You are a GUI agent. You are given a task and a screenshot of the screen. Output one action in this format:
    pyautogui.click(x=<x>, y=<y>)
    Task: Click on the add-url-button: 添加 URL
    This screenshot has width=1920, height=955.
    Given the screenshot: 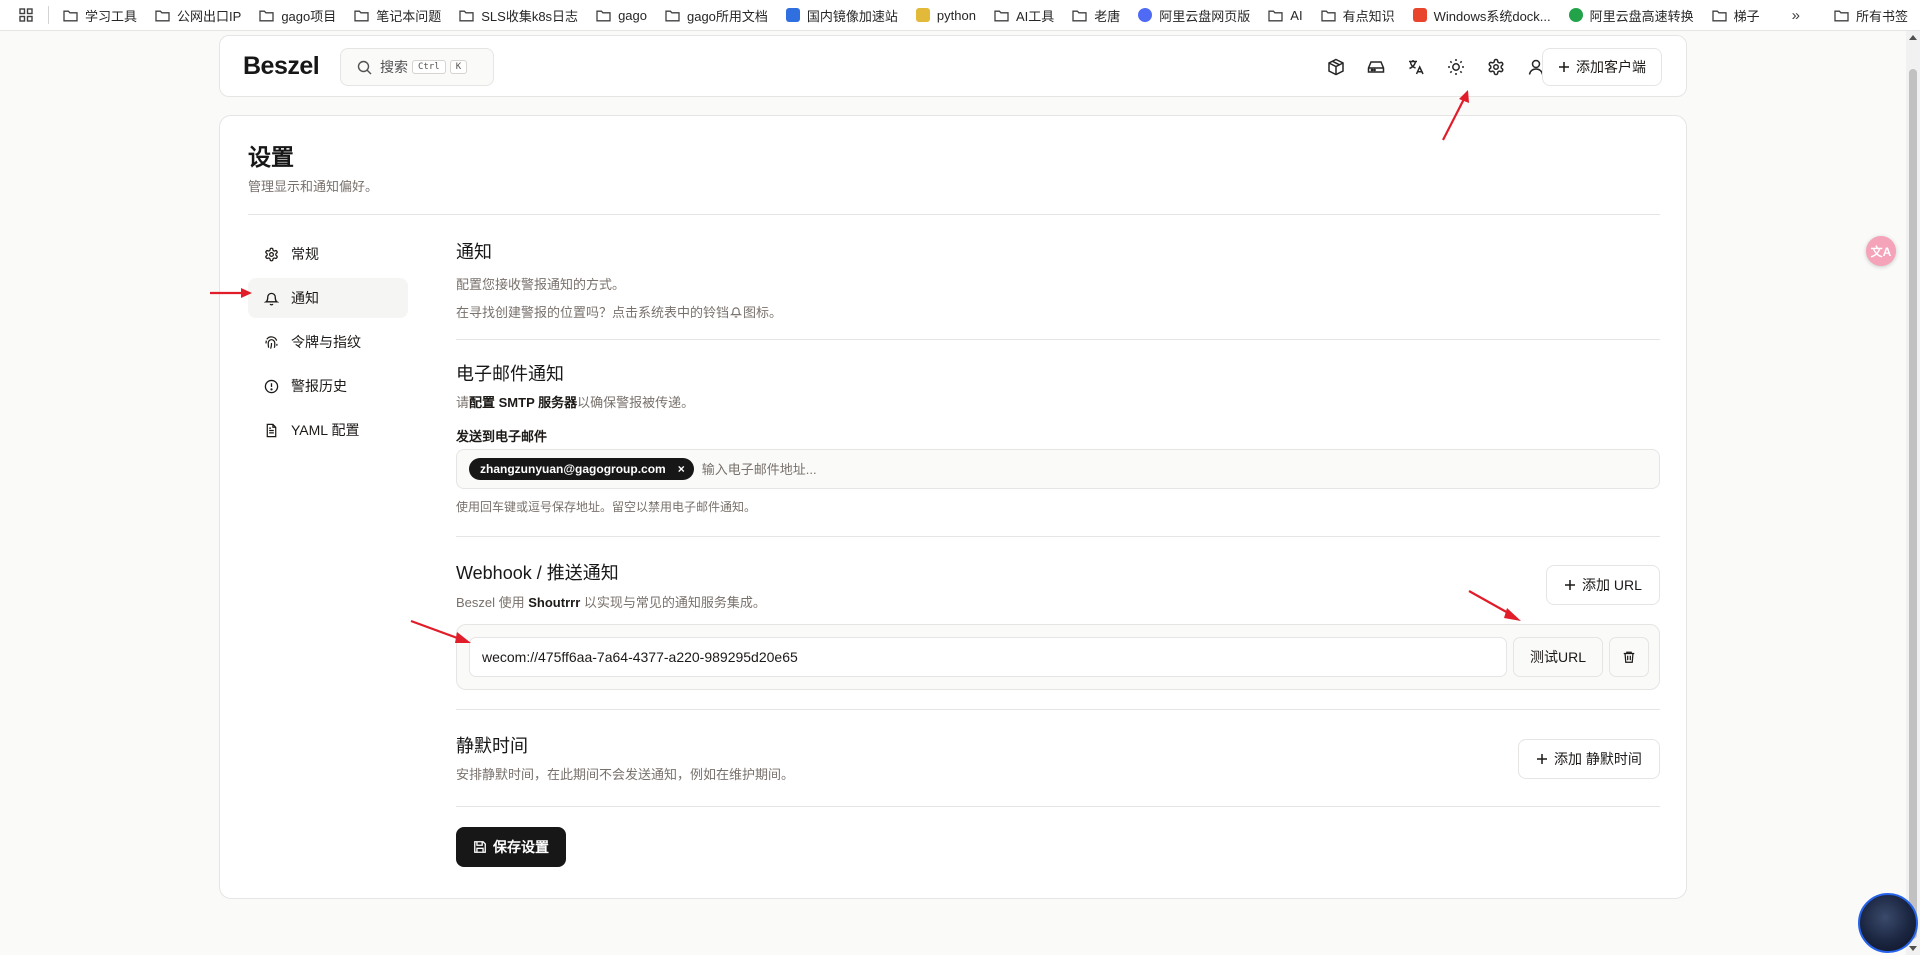 What is the action you would take?
    pyautogui.click(x=1603, y=585)
    